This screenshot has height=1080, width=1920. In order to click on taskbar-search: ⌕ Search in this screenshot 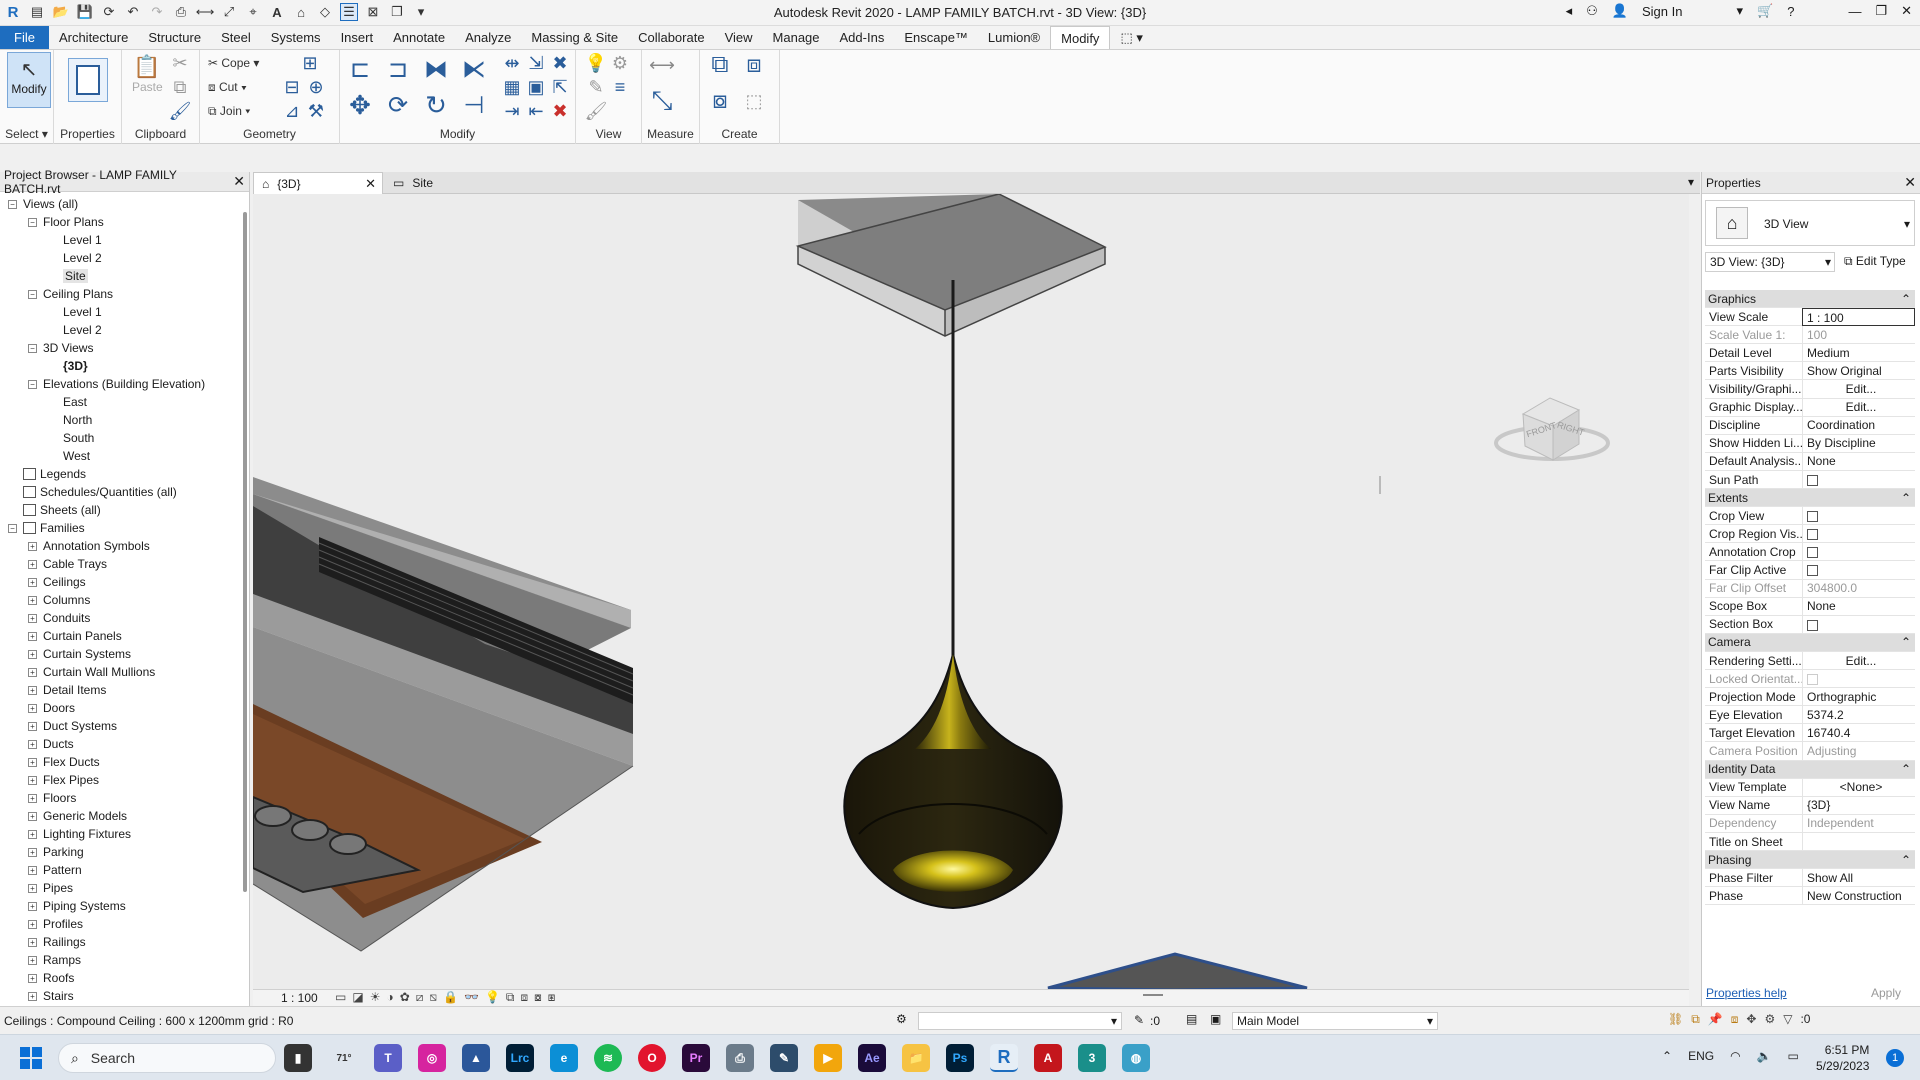, I will do `click(167, 1058)`.